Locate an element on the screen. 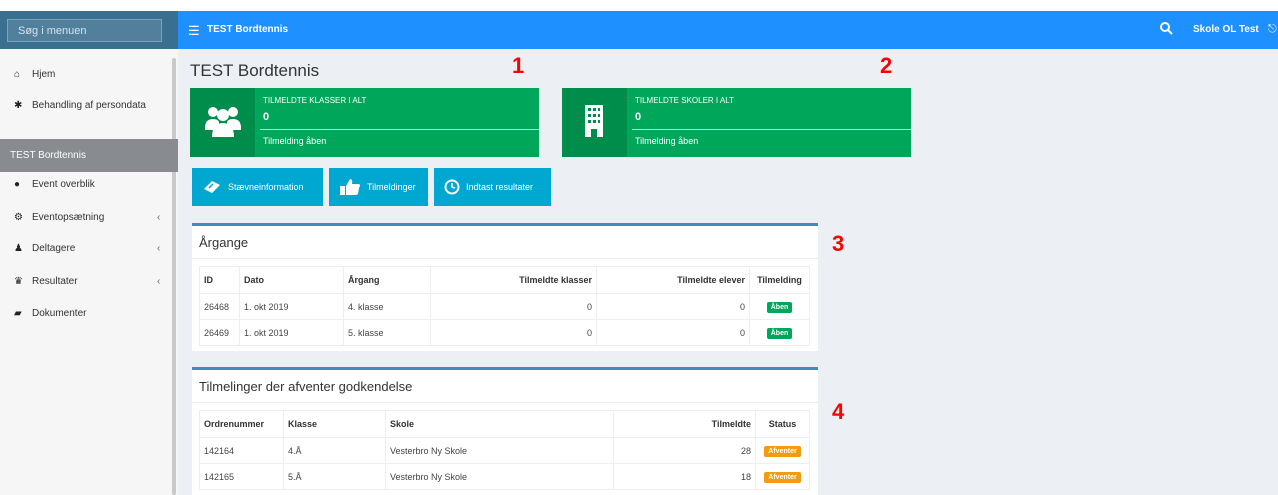  sidebar-scrollbar is located at coordinates (174, 276).